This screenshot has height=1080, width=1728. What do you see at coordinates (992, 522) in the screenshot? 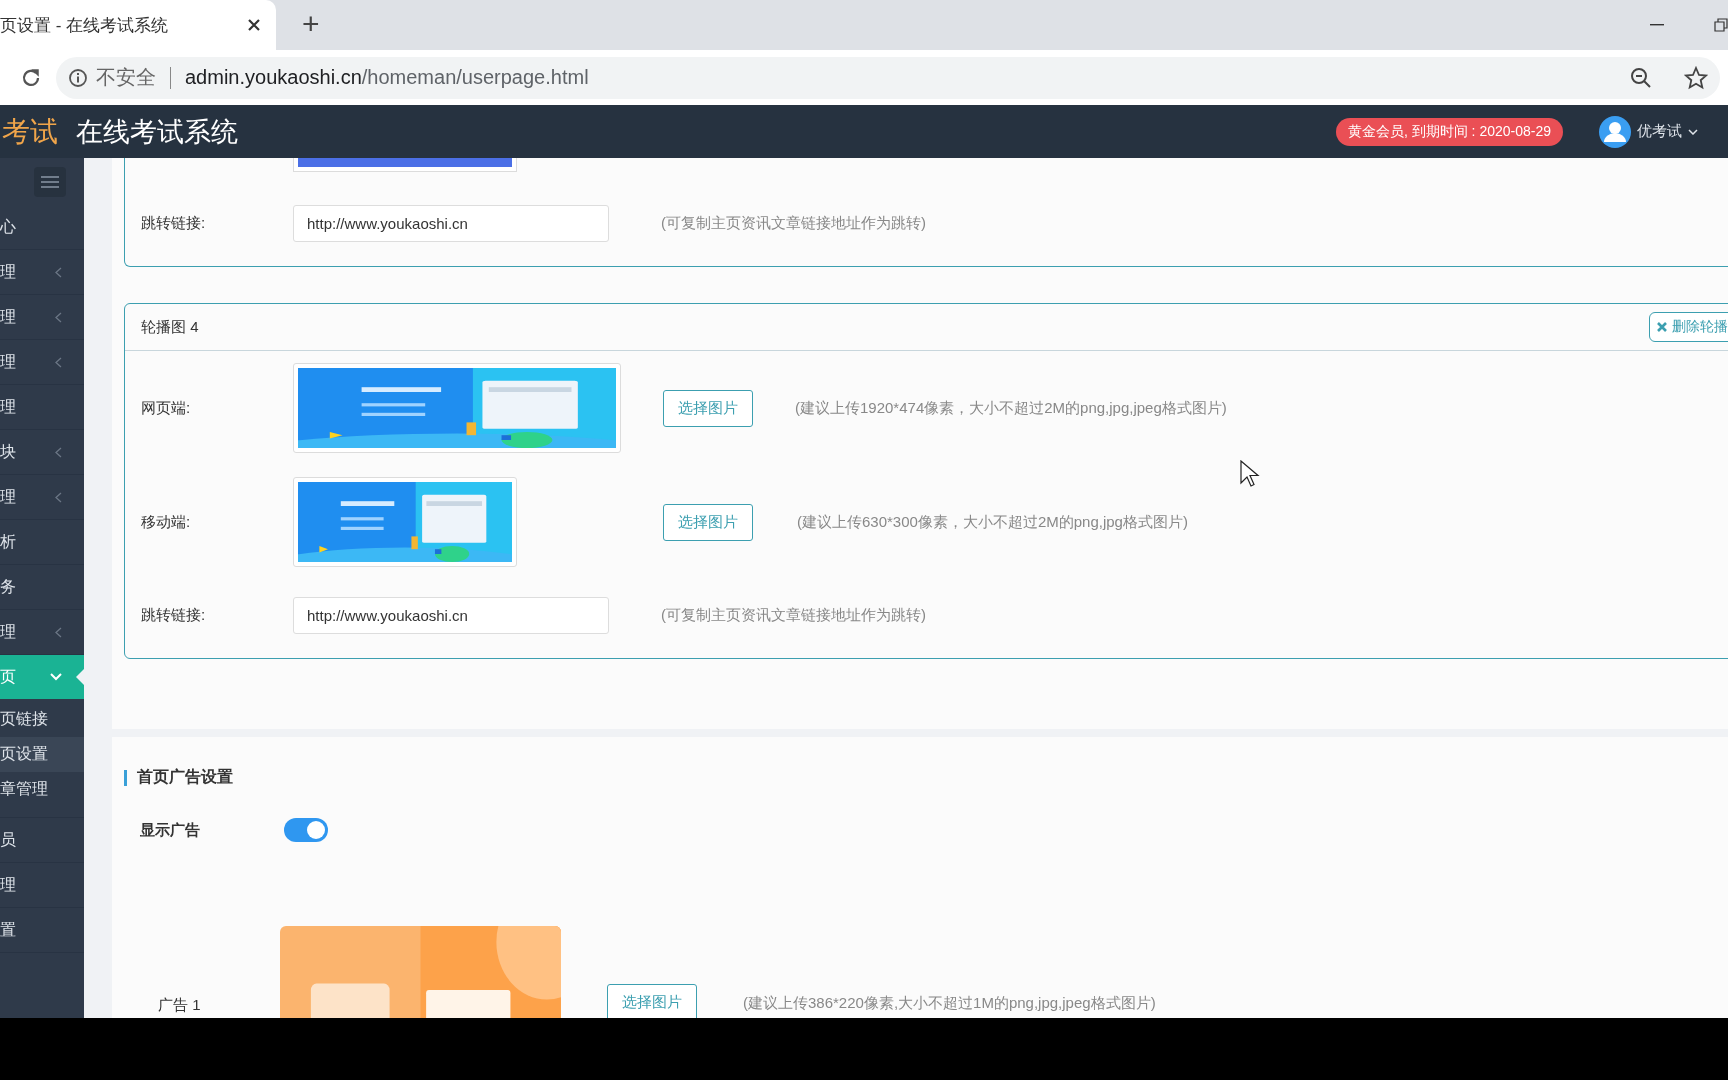
I see `hint-text: (建议上传630*300像素，大小不超过2M的png,jpg格式图片)` at bounding box center [992, 522].